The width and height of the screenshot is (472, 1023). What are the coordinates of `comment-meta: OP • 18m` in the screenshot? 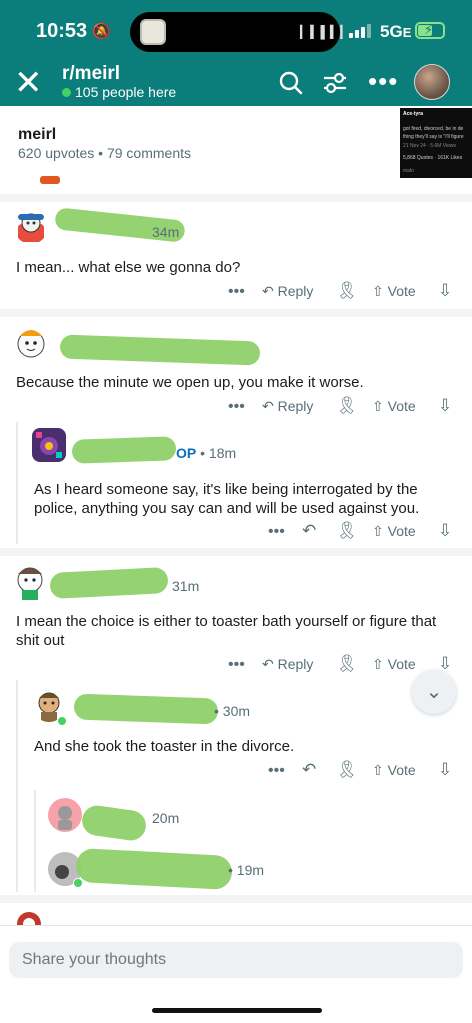 It's located at (206, 453).